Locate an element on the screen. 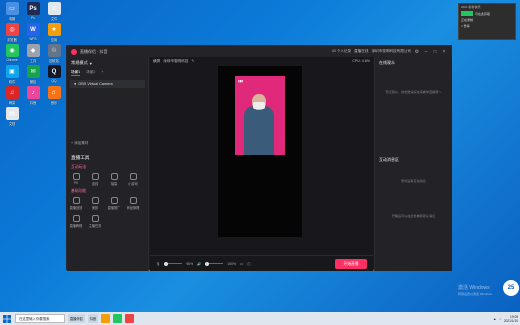  add-source-button: + 添加素材 is located at coordinates (79, 143).